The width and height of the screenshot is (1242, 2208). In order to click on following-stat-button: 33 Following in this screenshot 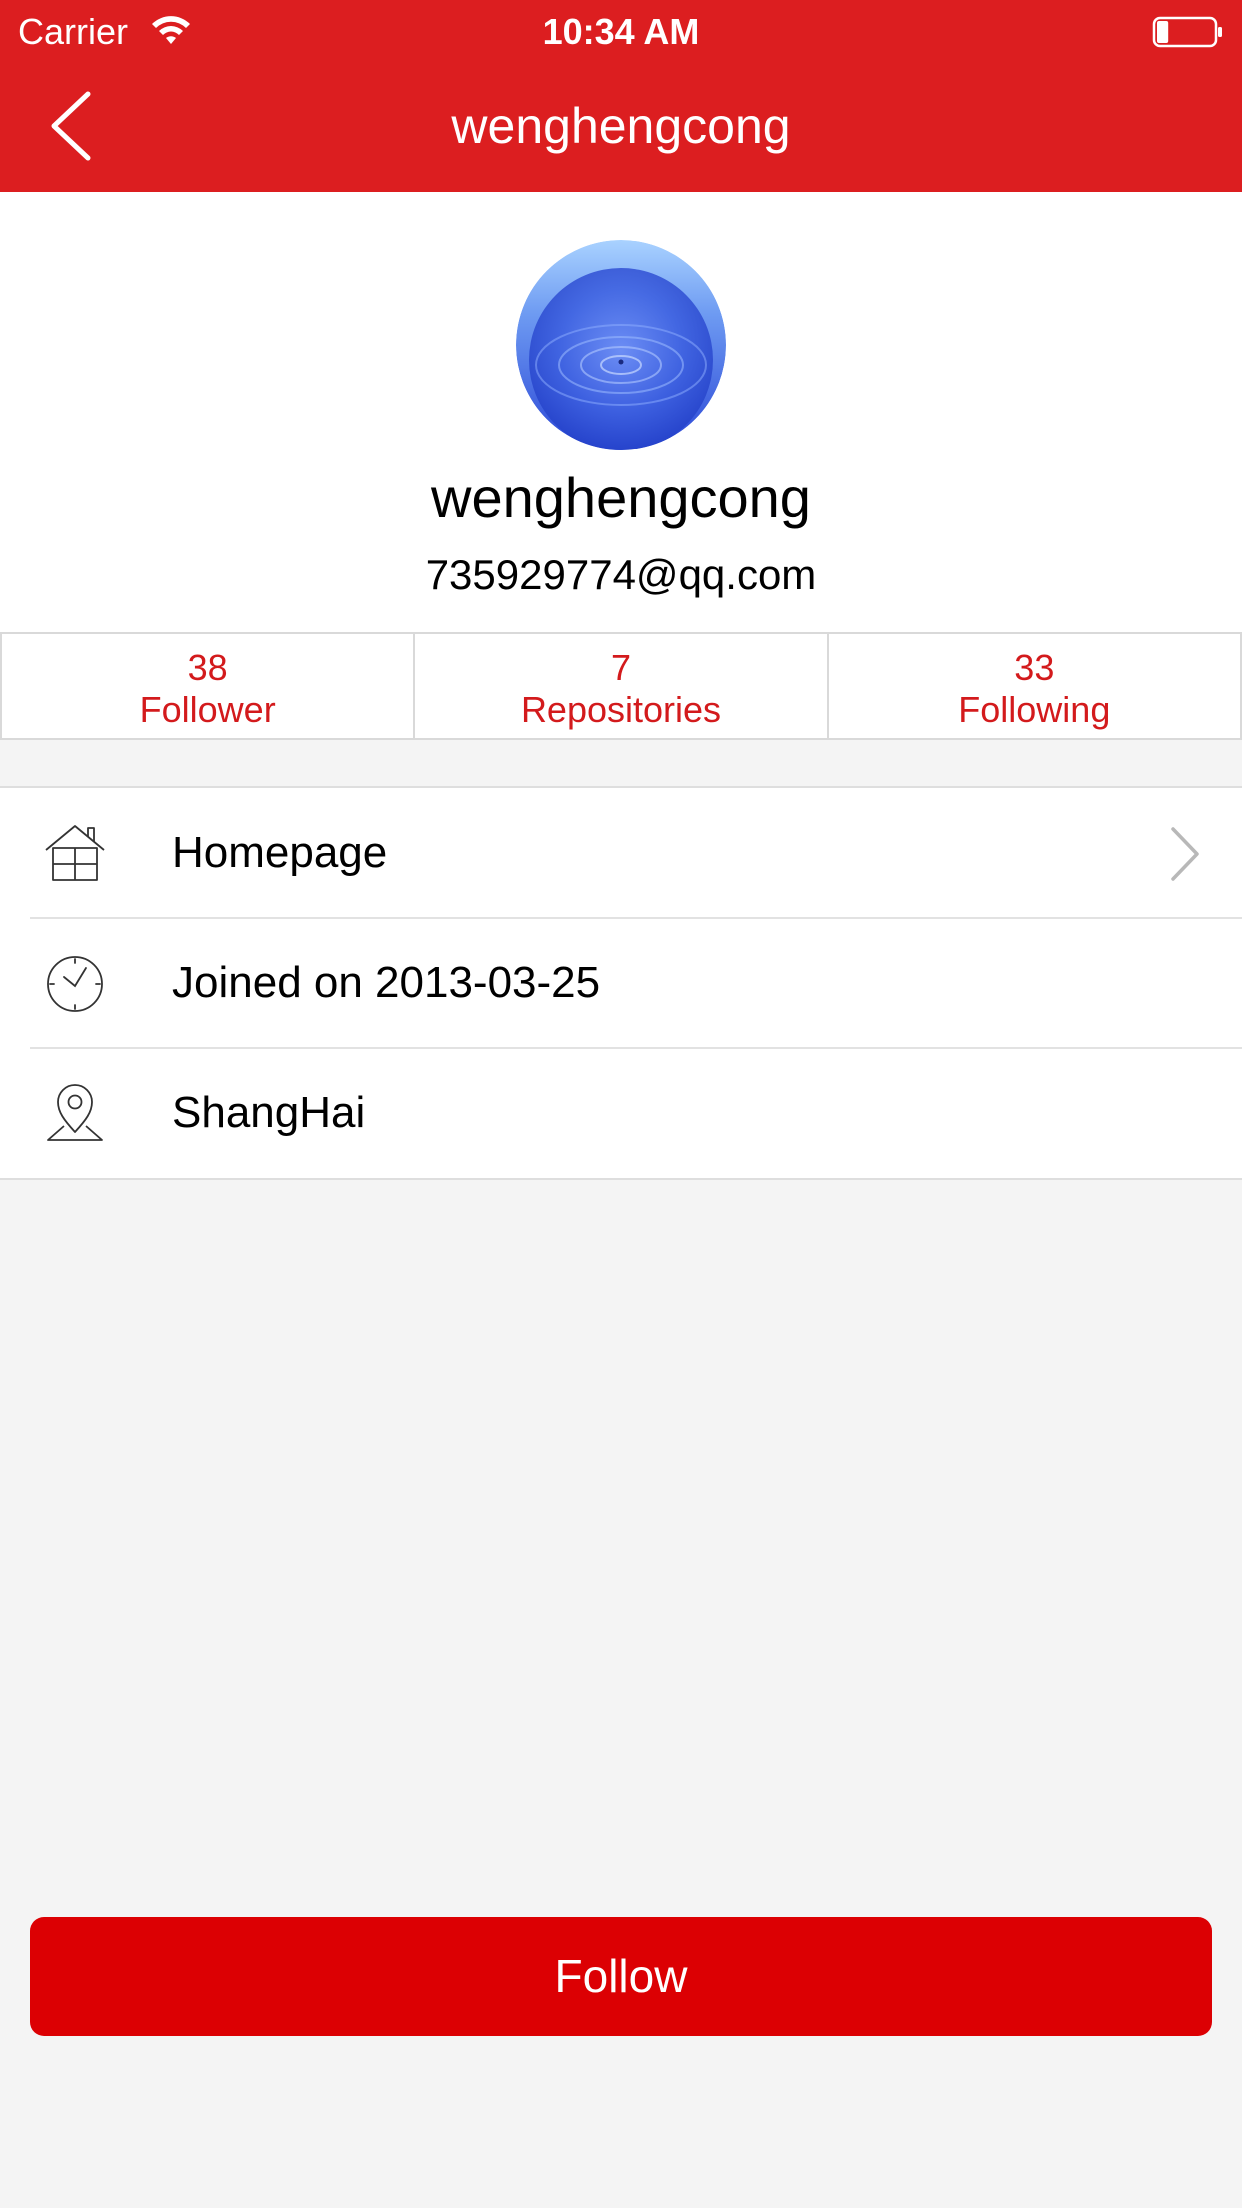, I will do `click(1034, 686)`.